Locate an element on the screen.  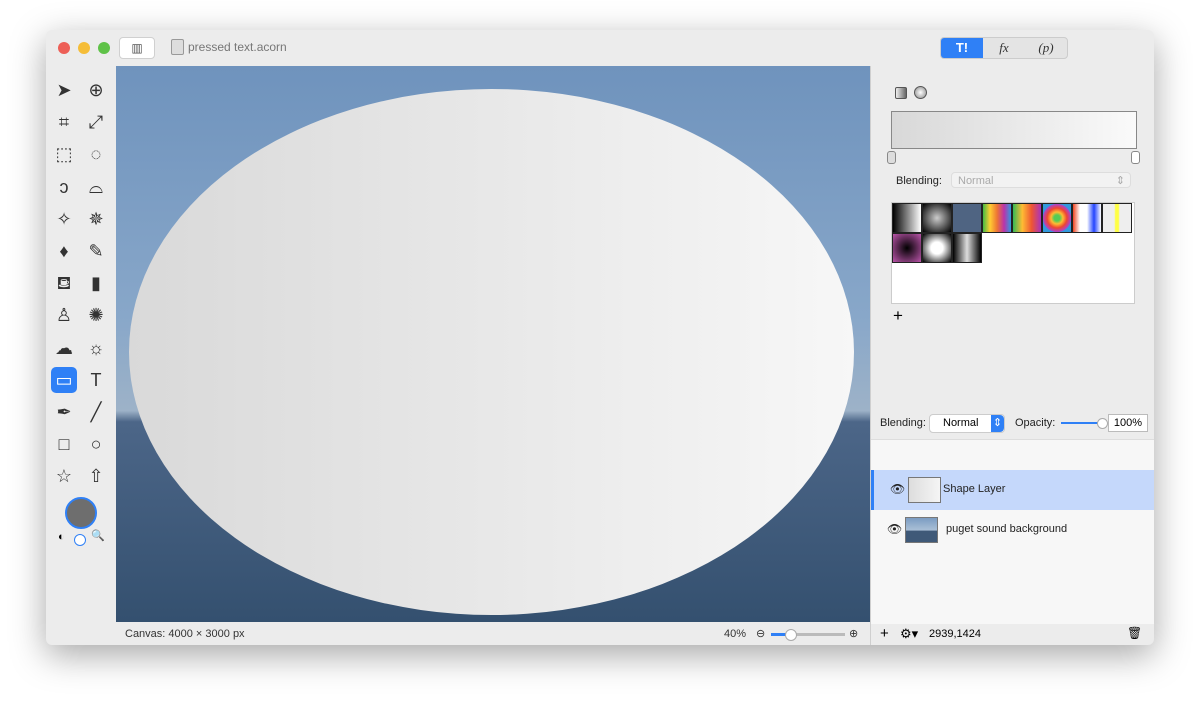
status-bar: Canvas: 4000 × 3000 px 40% ⊖ ⊕ is located at coordinates (493, 633).